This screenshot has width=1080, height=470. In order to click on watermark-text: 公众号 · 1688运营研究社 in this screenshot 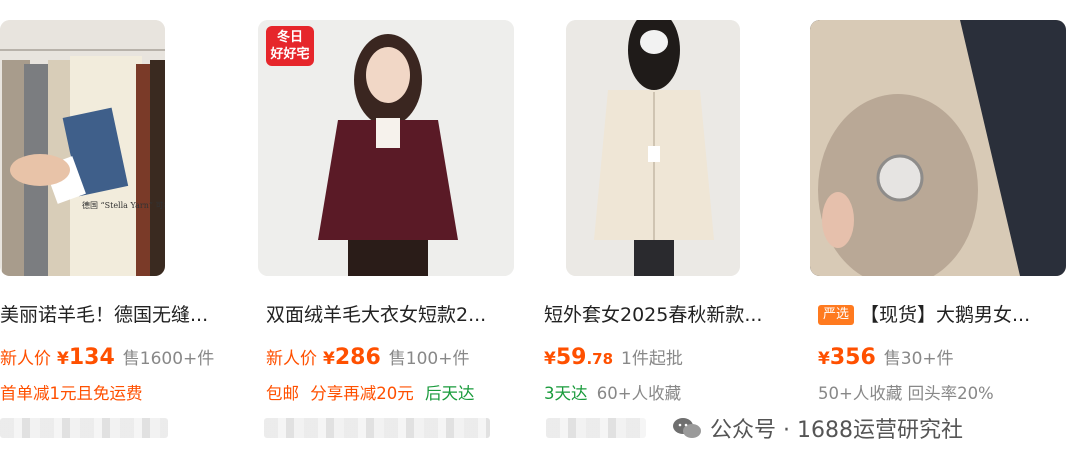, I will do `click(836, 430)`.